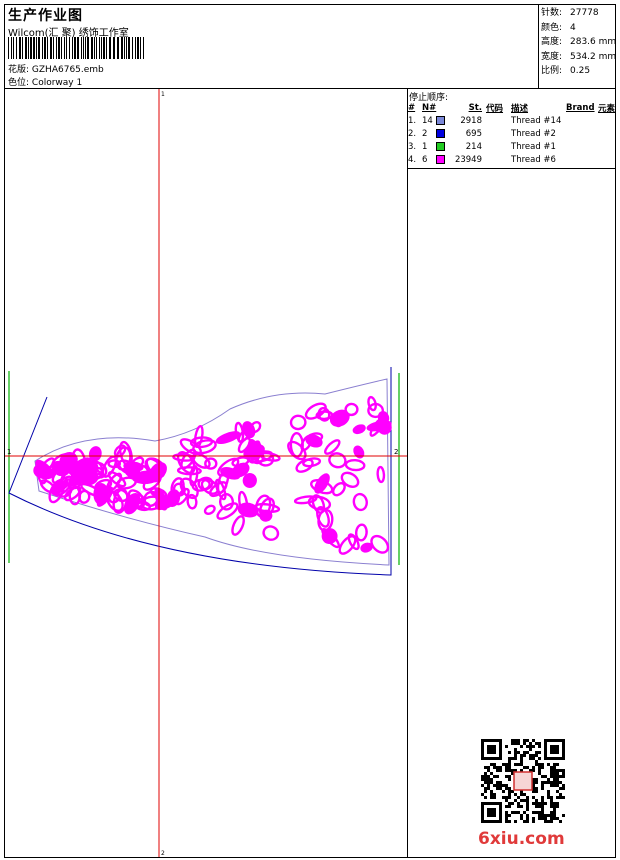  I want to click on colorway: 色位: Colorway 1, so click(45, 81).